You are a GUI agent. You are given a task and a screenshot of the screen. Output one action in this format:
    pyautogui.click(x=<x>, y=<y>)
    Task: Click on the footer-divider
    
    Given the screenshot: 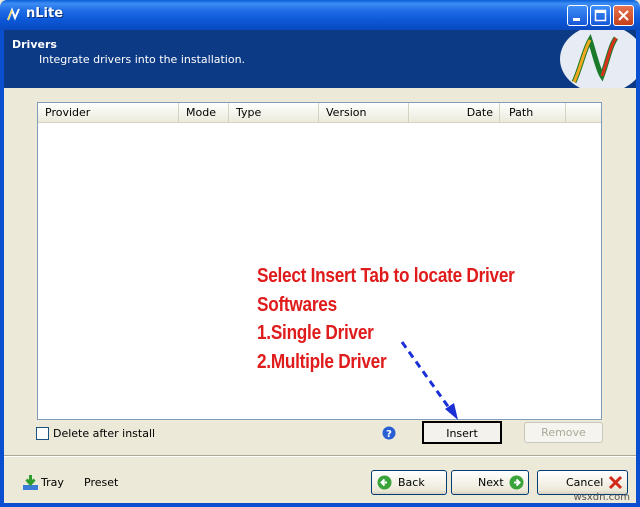 What is the action you would take?
    pyautogui.click(x=320, y=456)
    